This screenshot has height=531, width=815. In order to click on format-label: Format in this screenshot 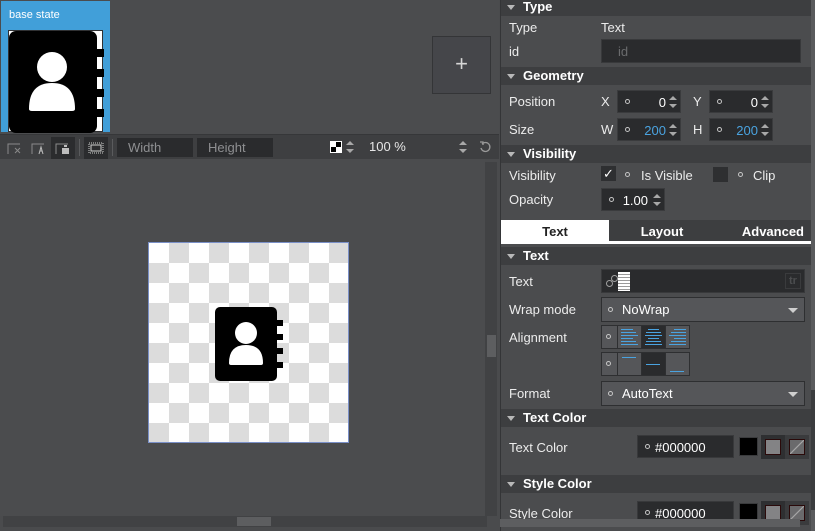, I will do `click(530, 393)`.